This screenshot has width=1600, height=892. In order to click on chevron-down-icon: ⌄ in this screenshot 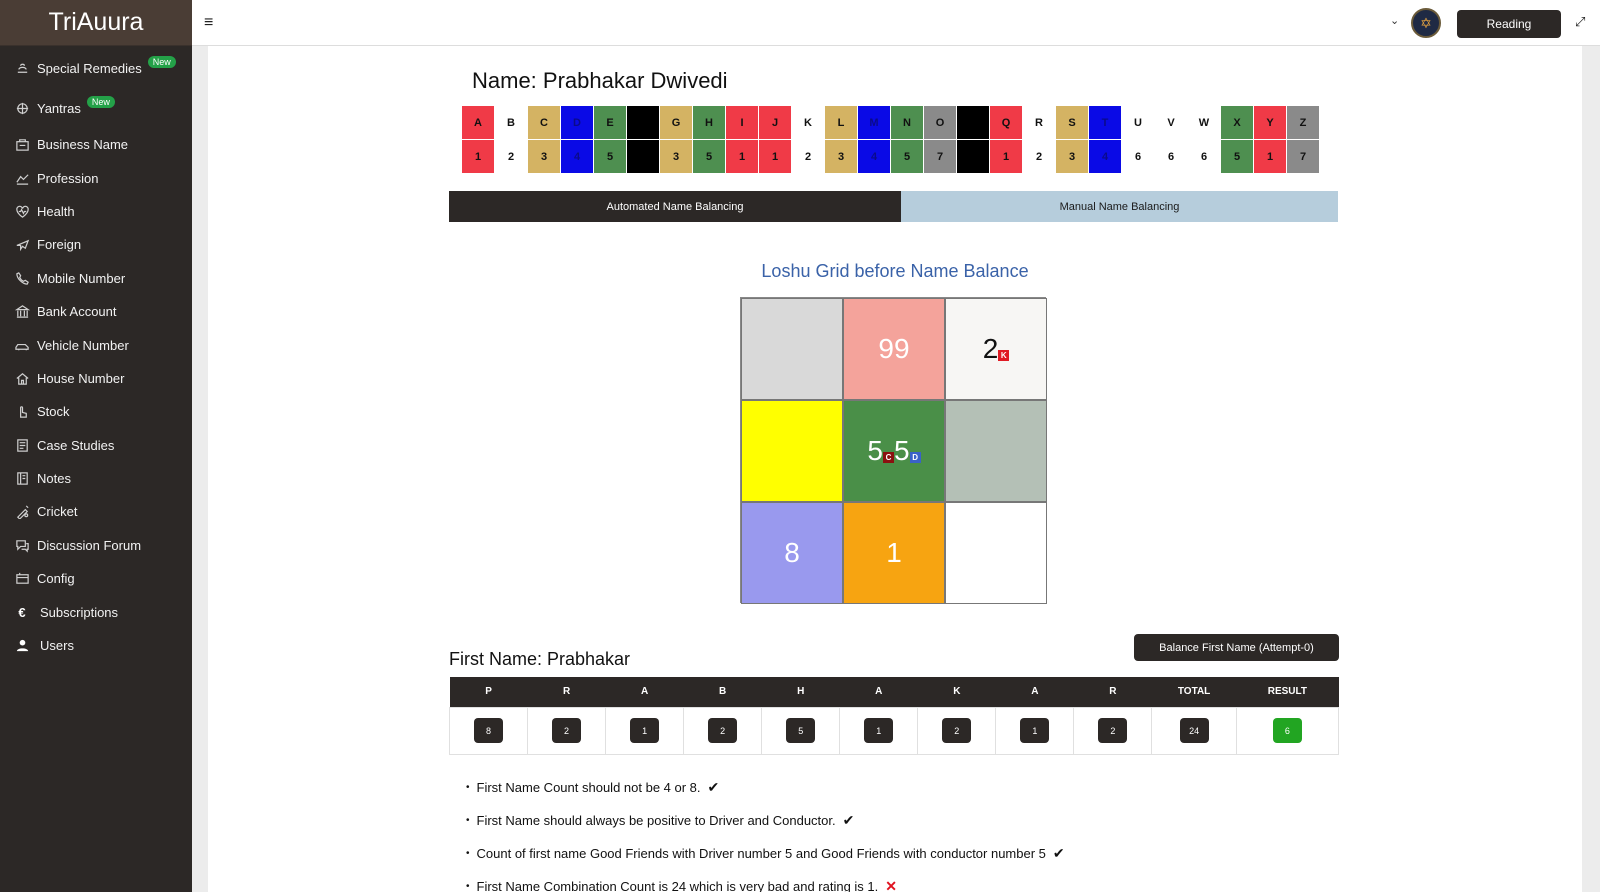, I will do `click(1394, 20)`.